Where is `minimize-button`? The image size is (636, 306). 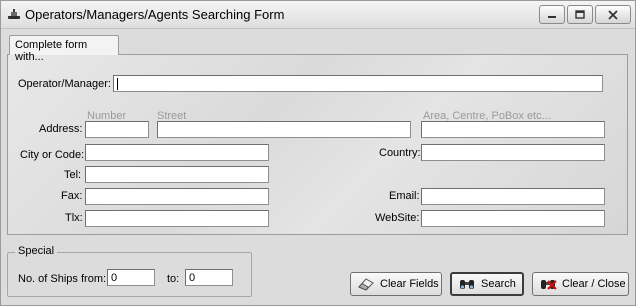 minimize-button is located at coordinates (552, 14).